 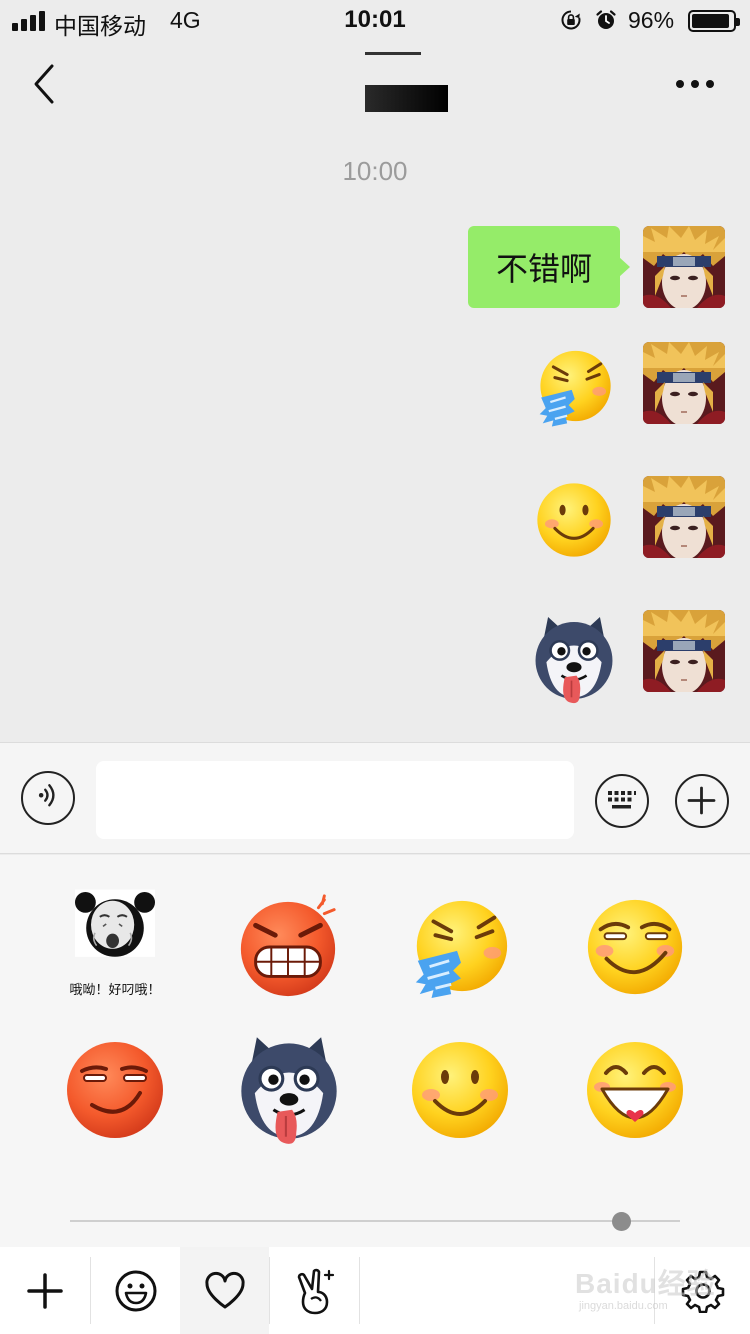 I want to click on battery-percent: 96%, so click(x=651, y=20).